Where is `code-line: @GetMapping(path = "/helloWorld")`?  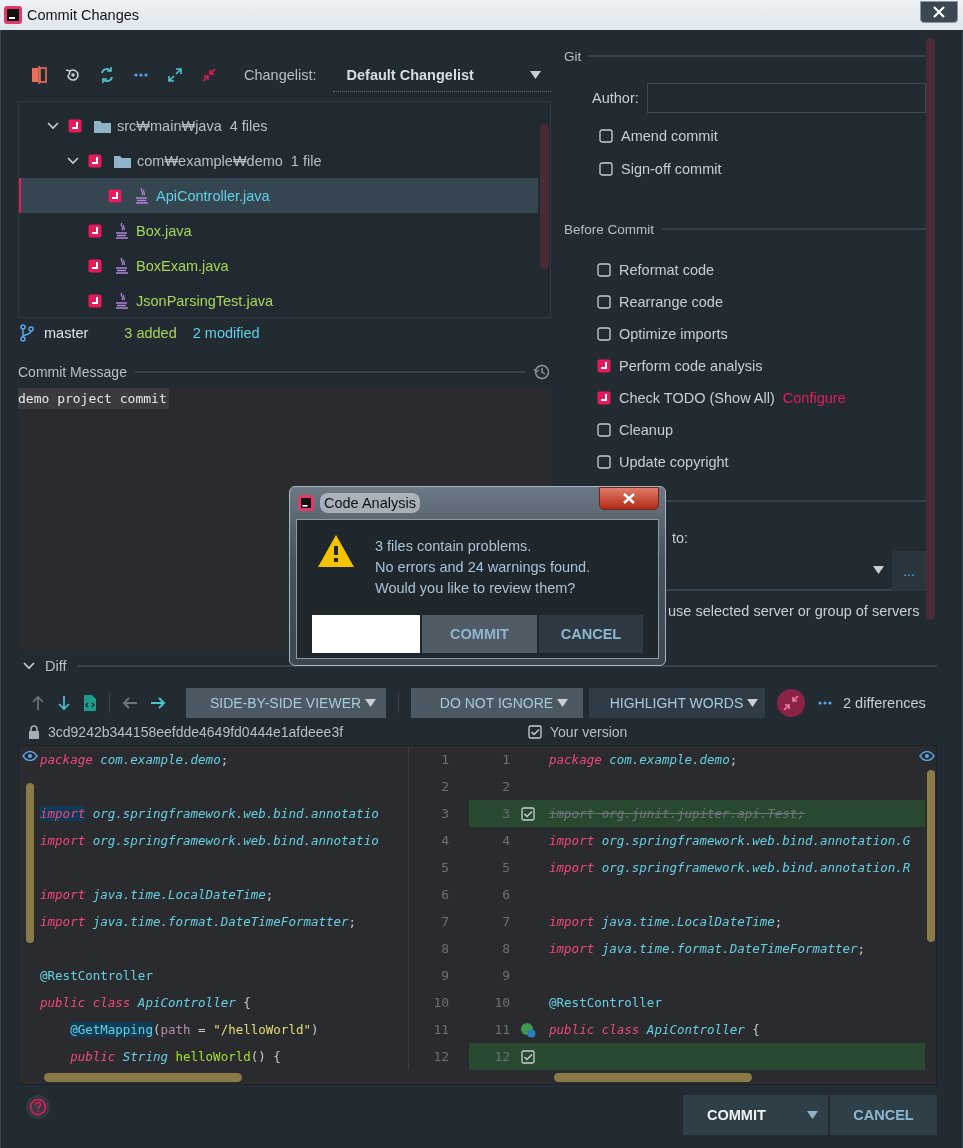
code-line: @GetMapping(path = "/helloWorld") is located at coordinates (194, 1029).